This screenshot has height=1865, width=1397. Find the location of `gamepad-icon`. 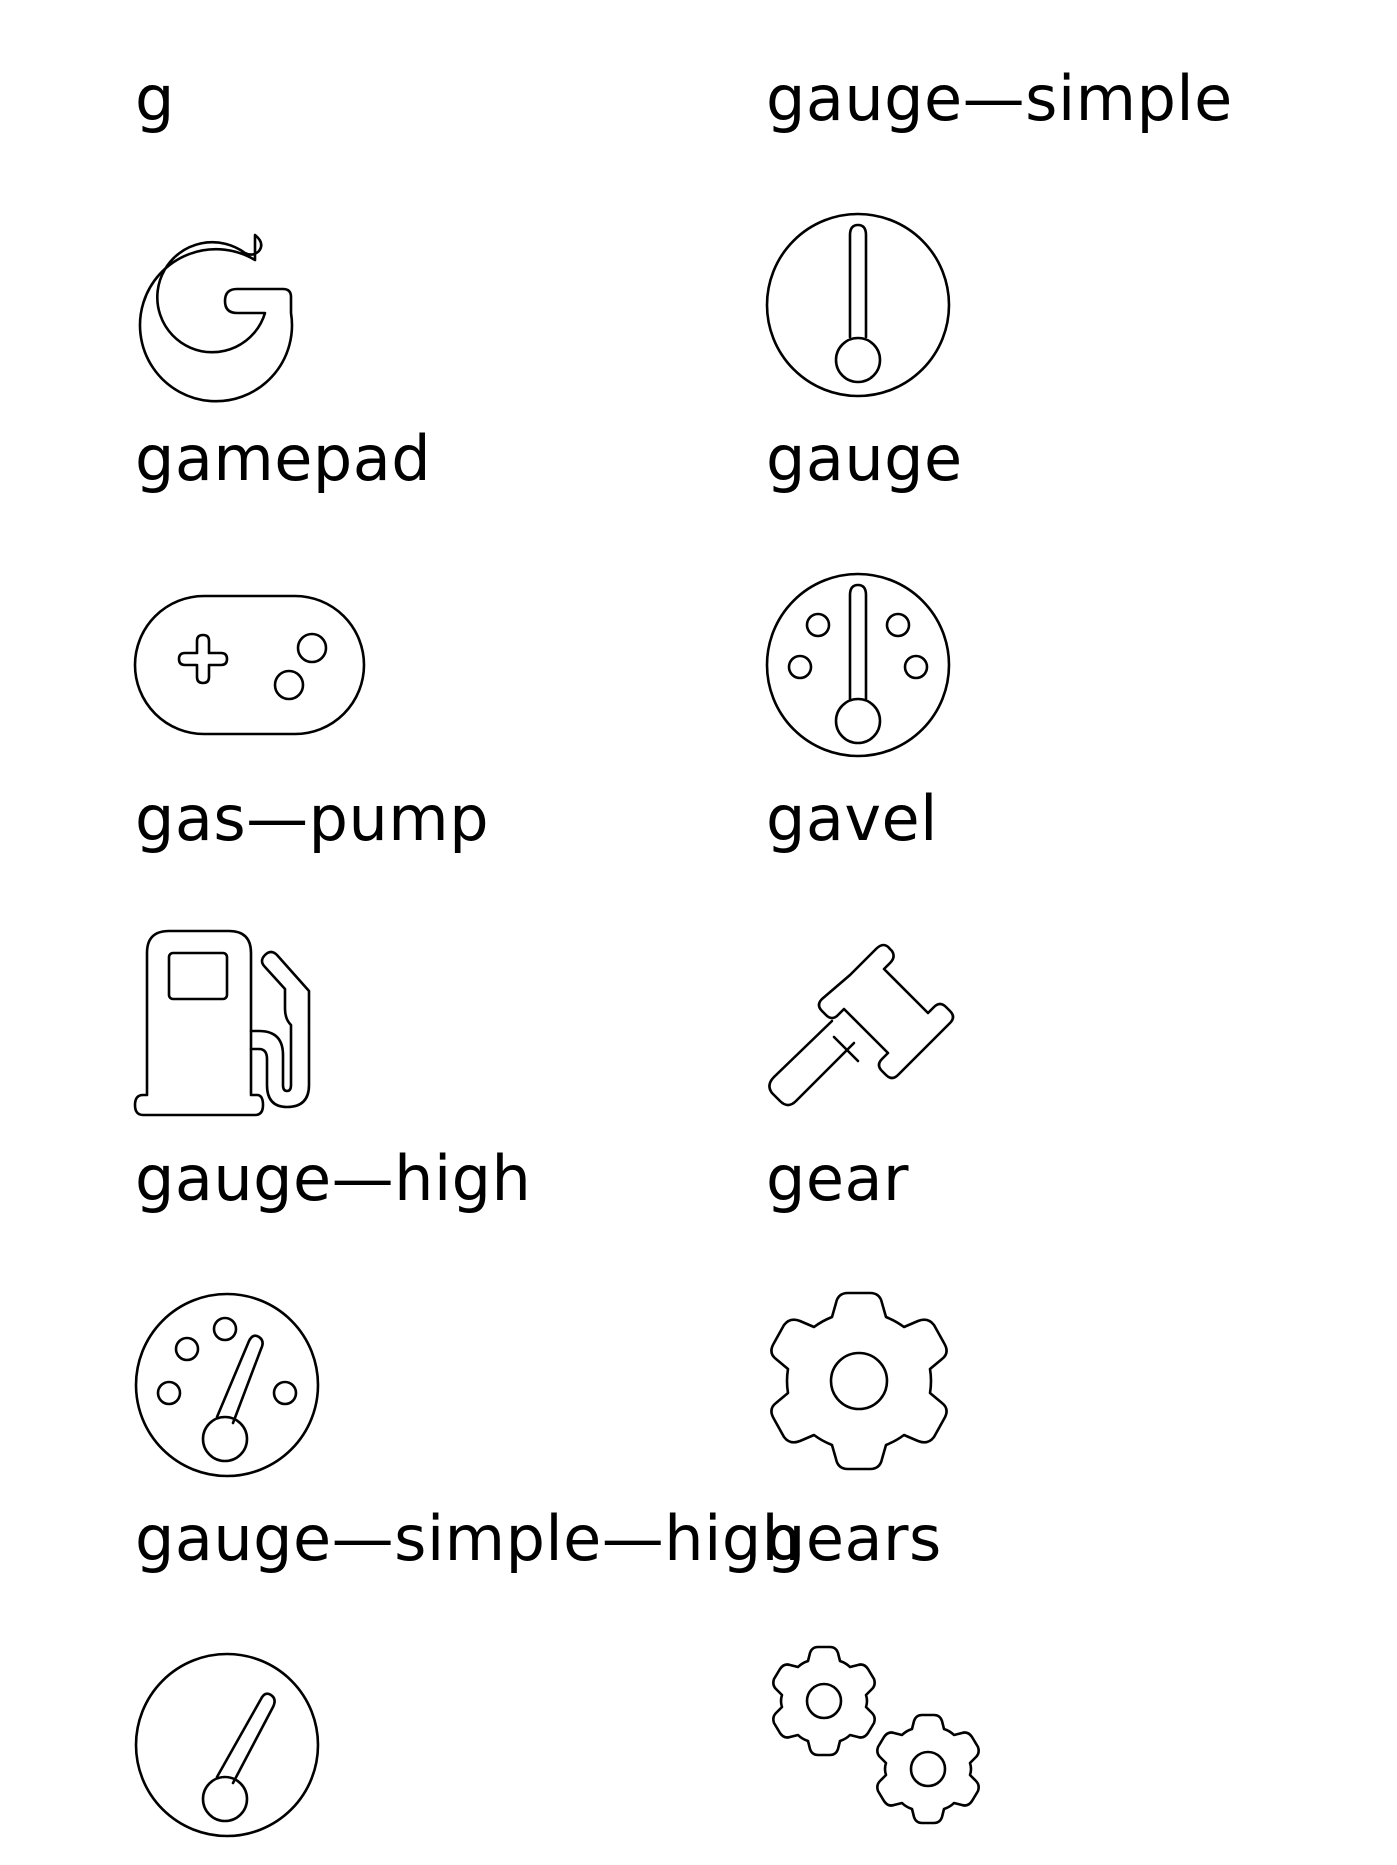

gamepad-icon is located at coordinates (249, 665).